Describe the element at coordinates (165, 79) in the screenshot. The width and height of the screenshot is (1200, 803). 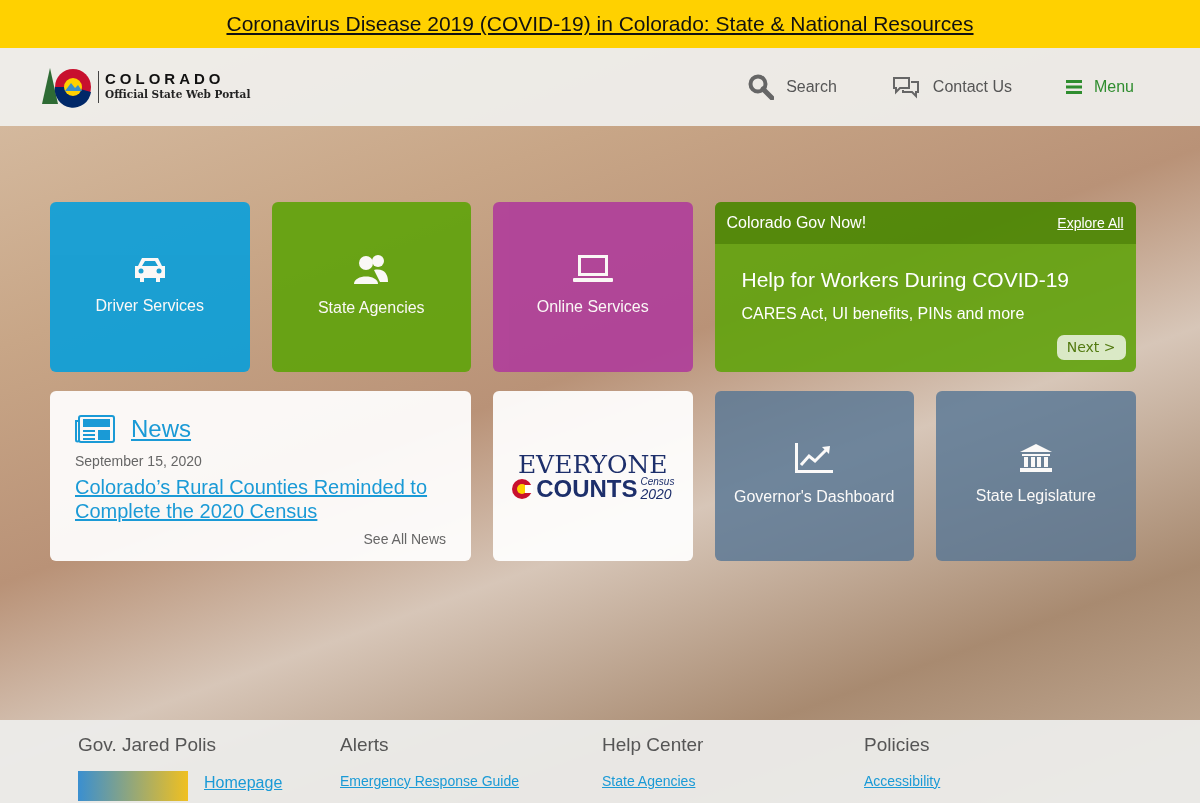
I see `logo-title: COLORADO` at that location.